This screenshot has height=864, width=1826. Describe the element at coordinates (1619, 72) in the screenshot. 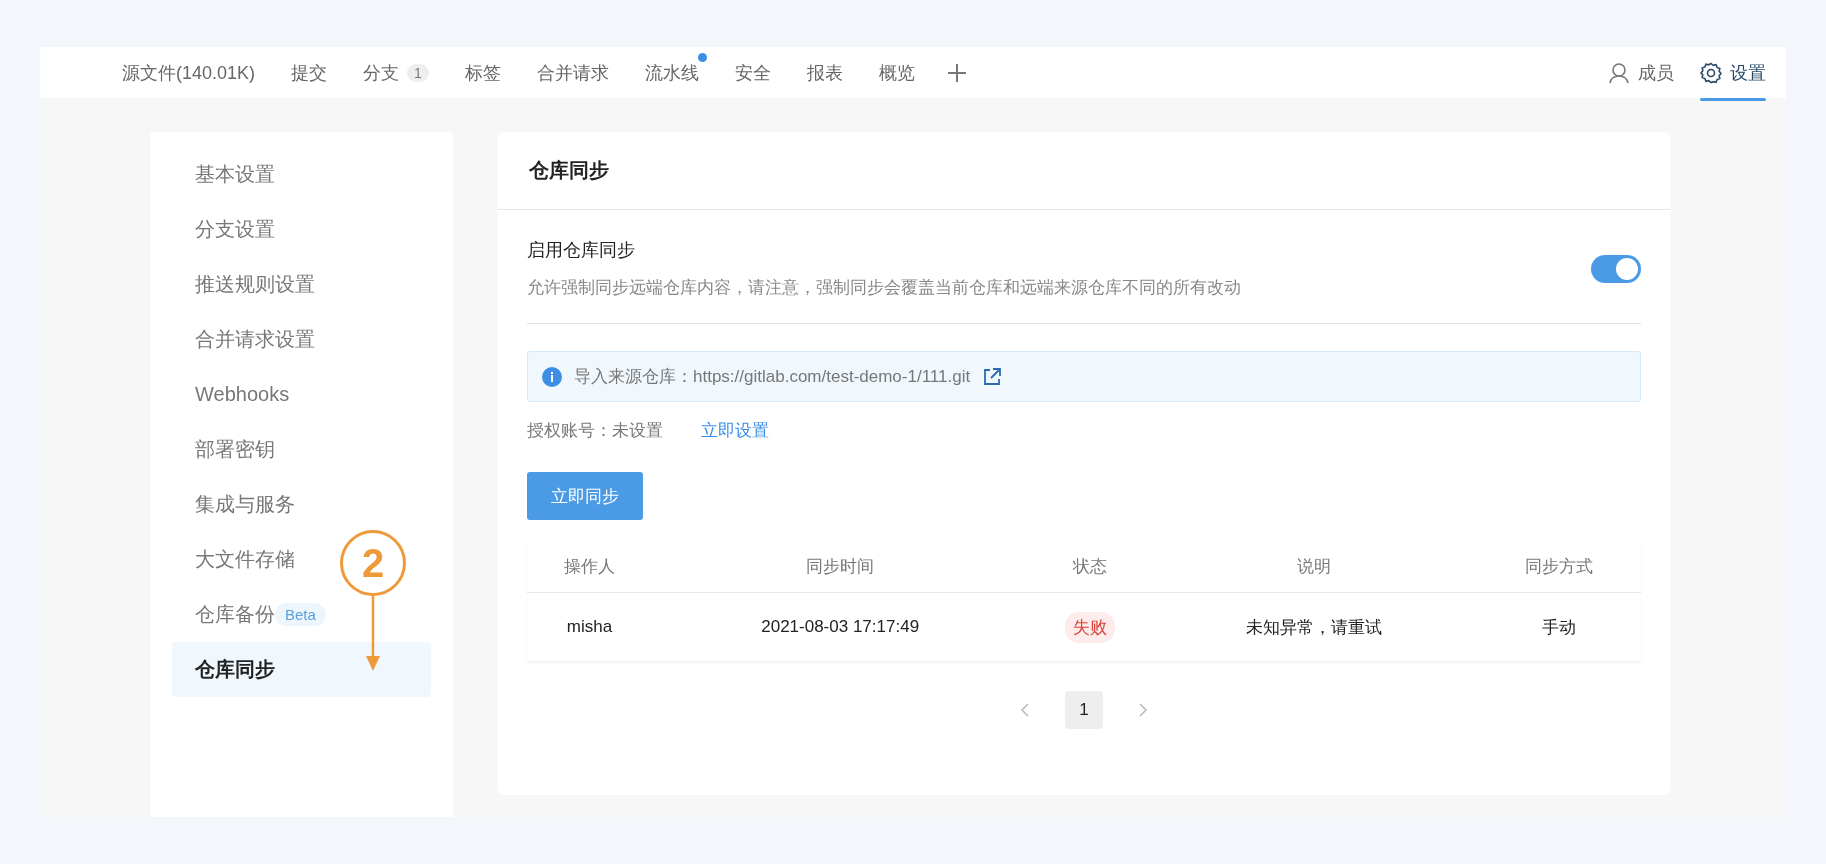

I see `person-icon` at that location.